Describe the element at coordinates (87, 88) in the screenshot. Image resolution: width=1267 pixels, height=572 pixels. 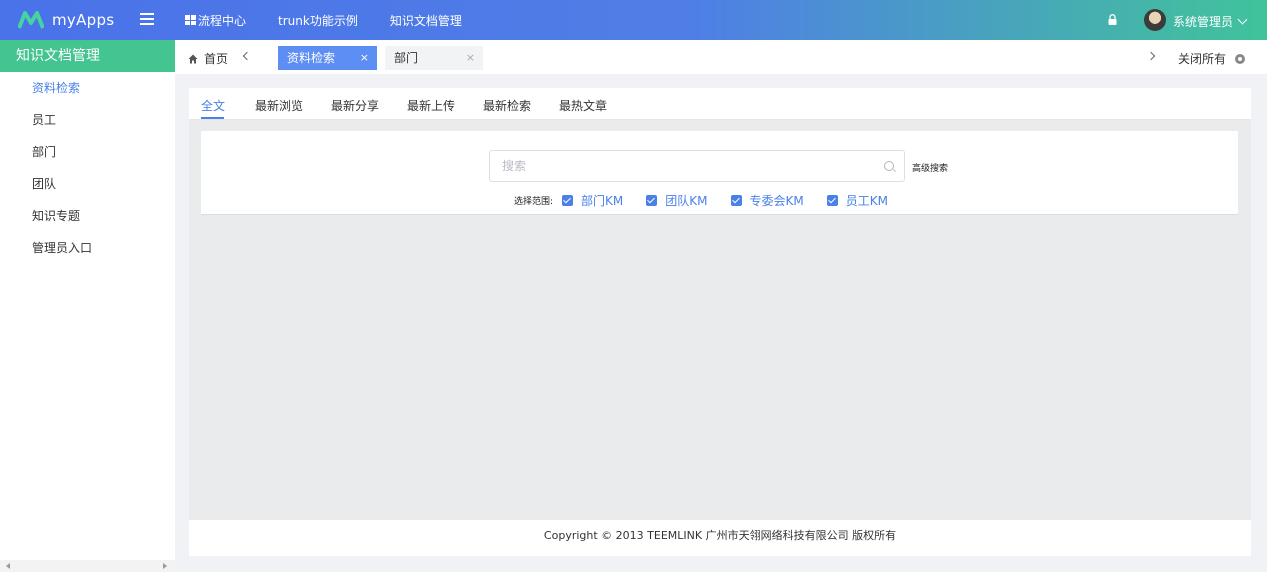
I see `sidebar-item-document-search: 资料检索` at that location.